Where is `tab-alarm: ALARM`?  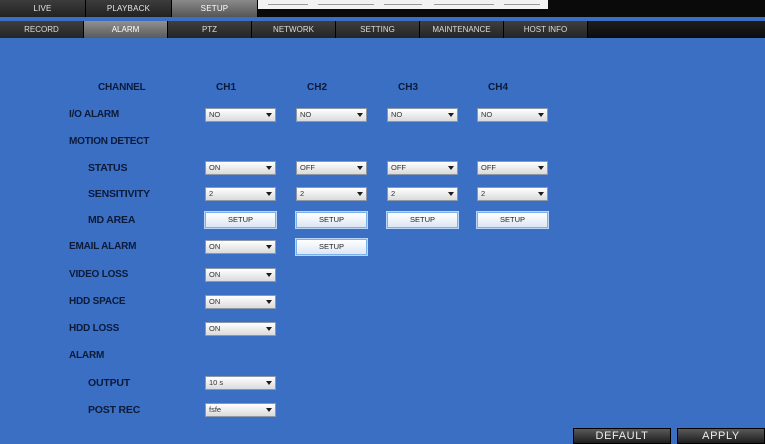
tab-alarm: ALARM is located at coordinates (126, 29).